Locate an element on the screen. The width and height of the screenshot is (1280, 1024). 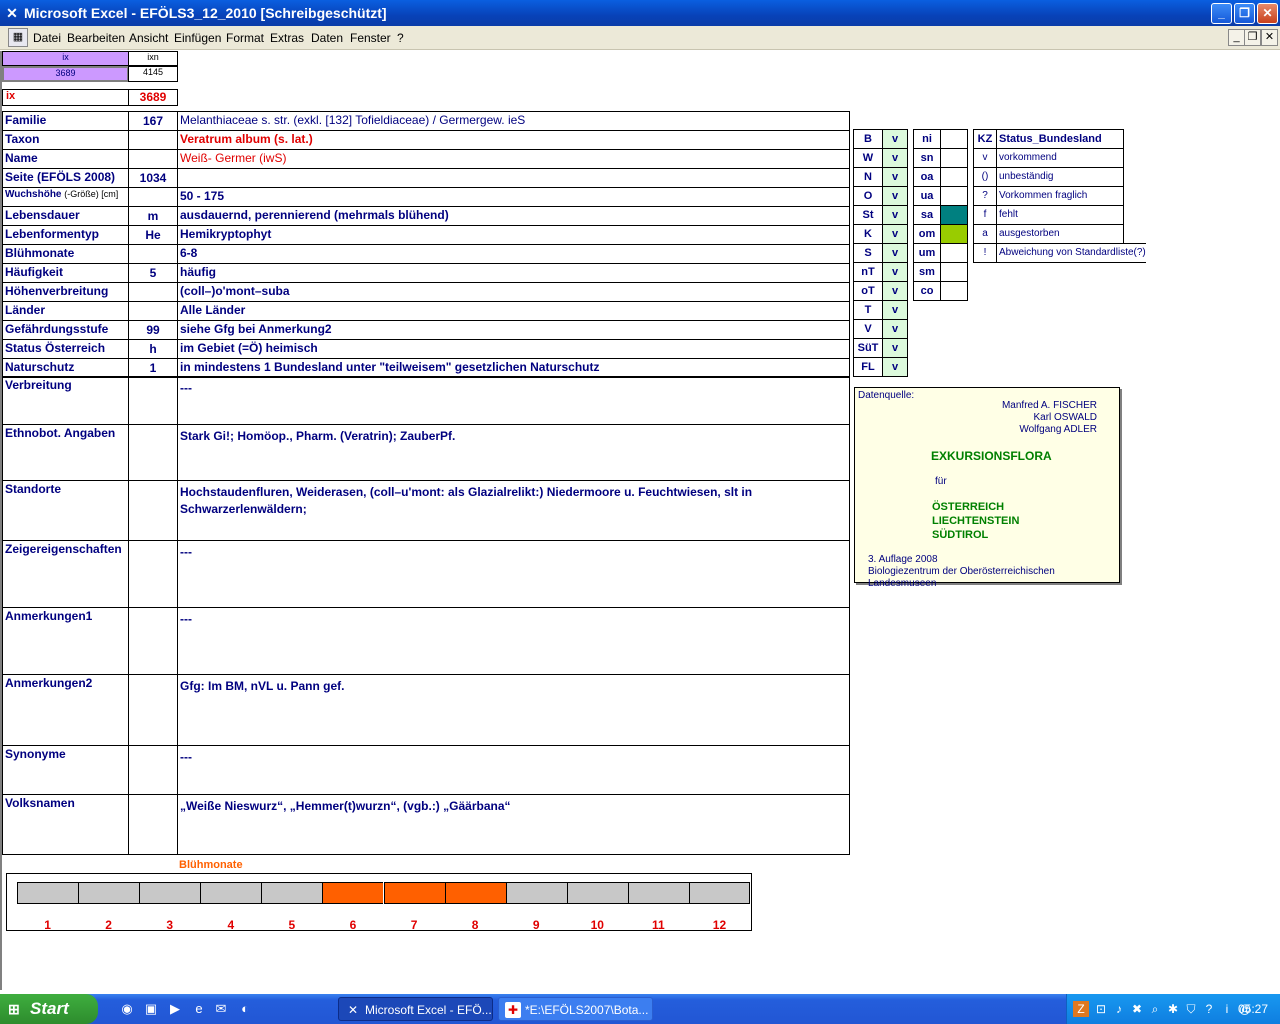
region-code: om is located at coordinates (927, 234).